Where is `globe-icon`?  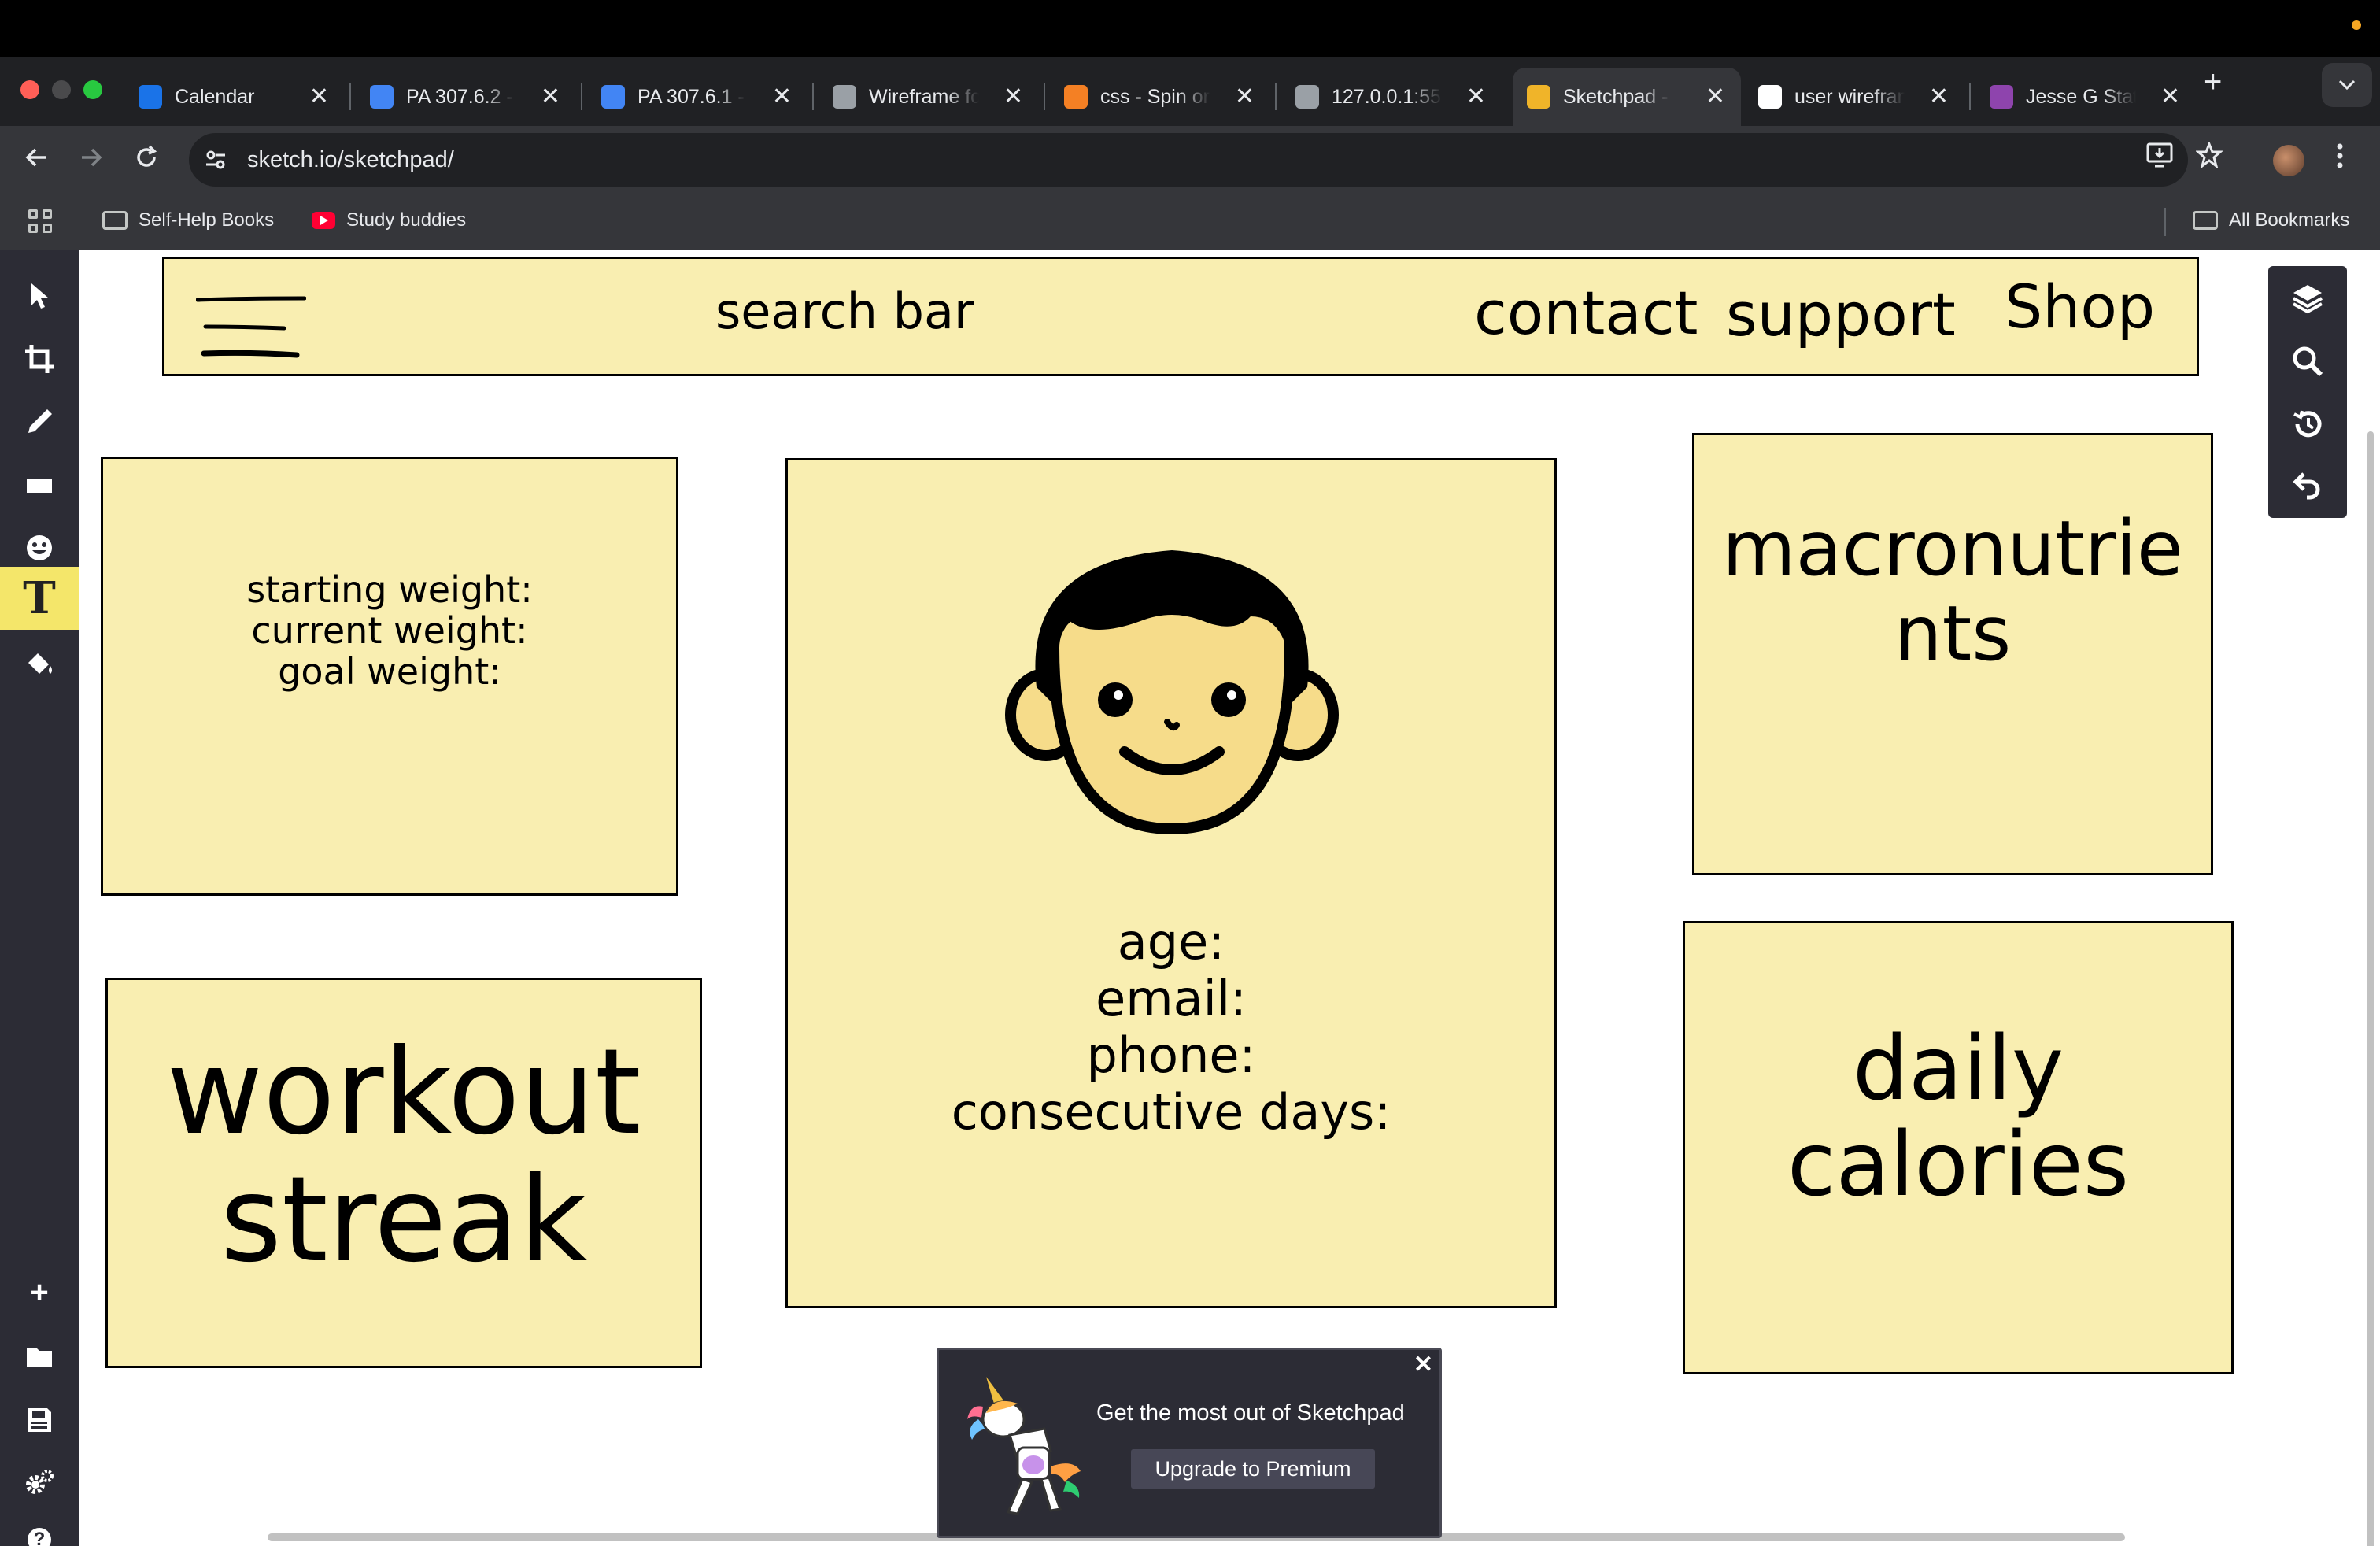 globe-icon is located at coordinates (1307, 97).